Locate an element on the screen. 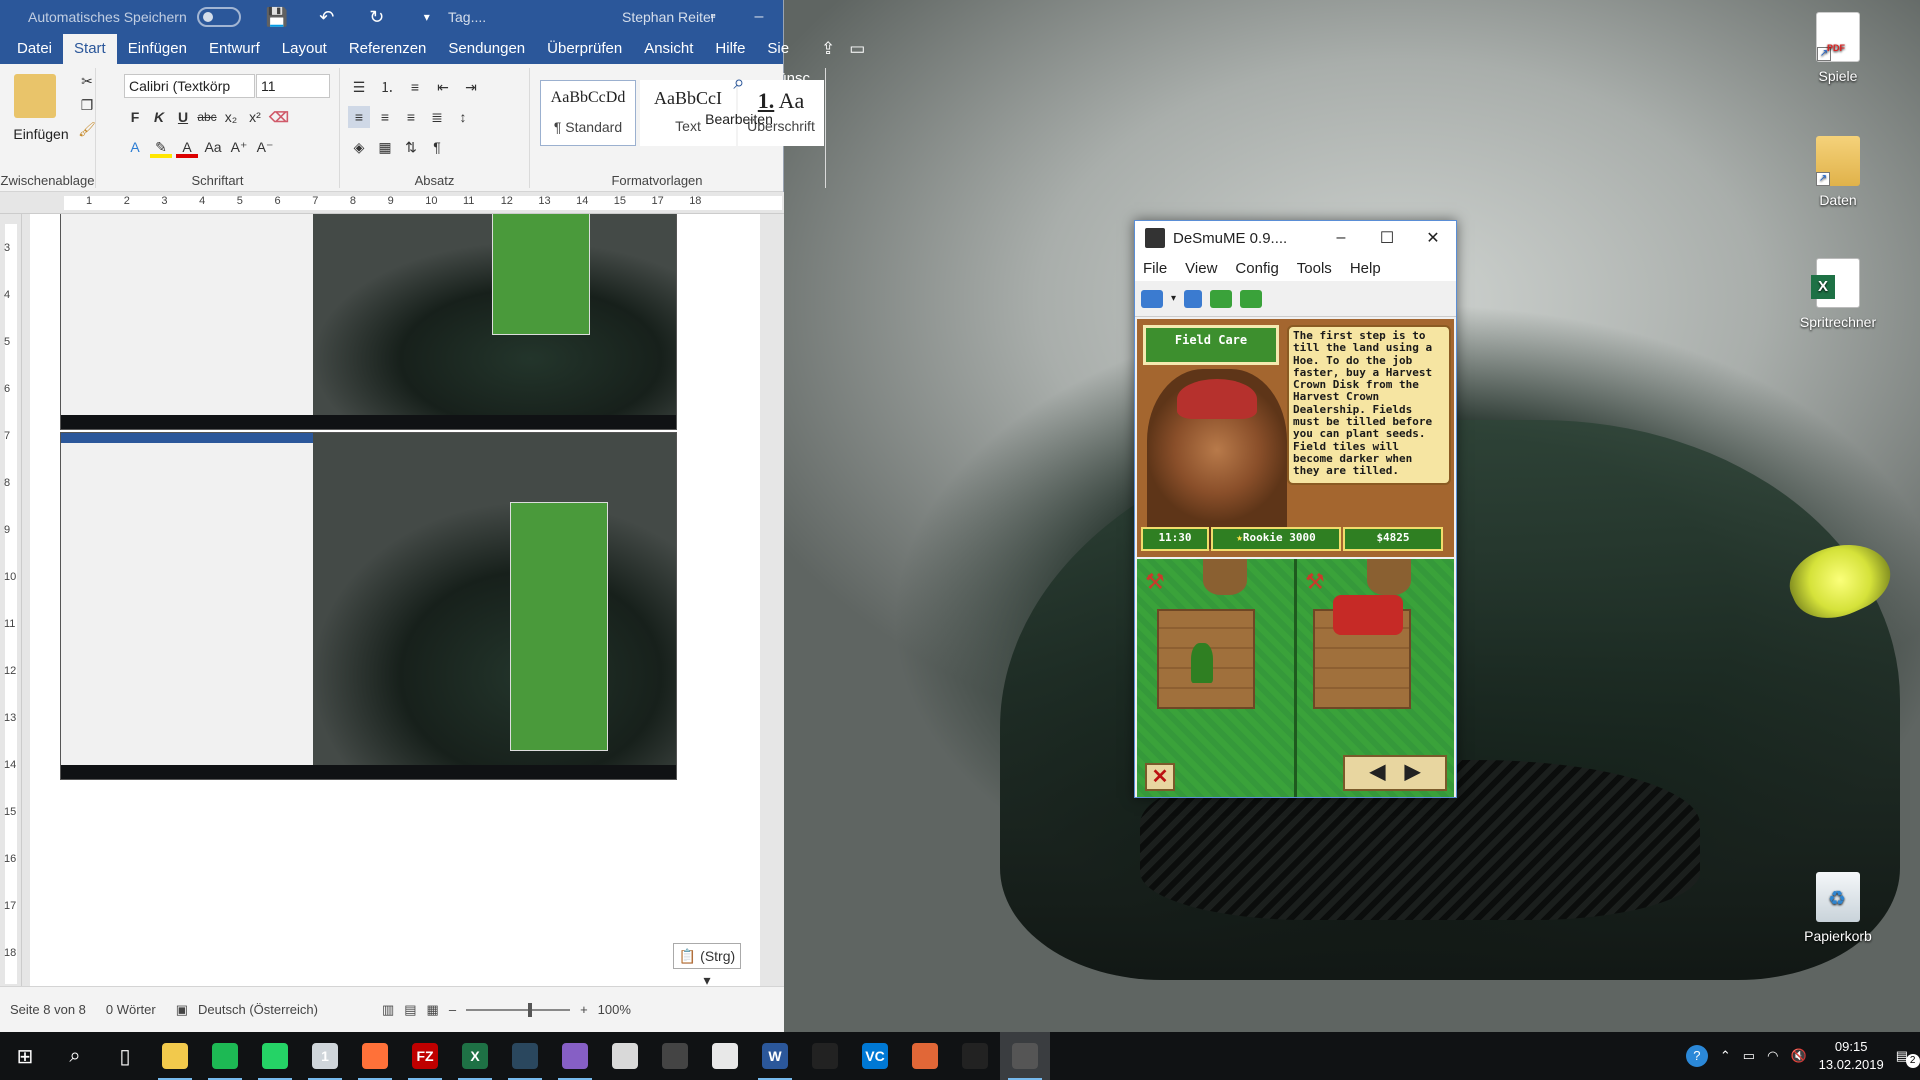 The width and height of the screenshot is (1920, 1080). vs-code-taskbar-button: VC is located at coordinates (875, 1056).